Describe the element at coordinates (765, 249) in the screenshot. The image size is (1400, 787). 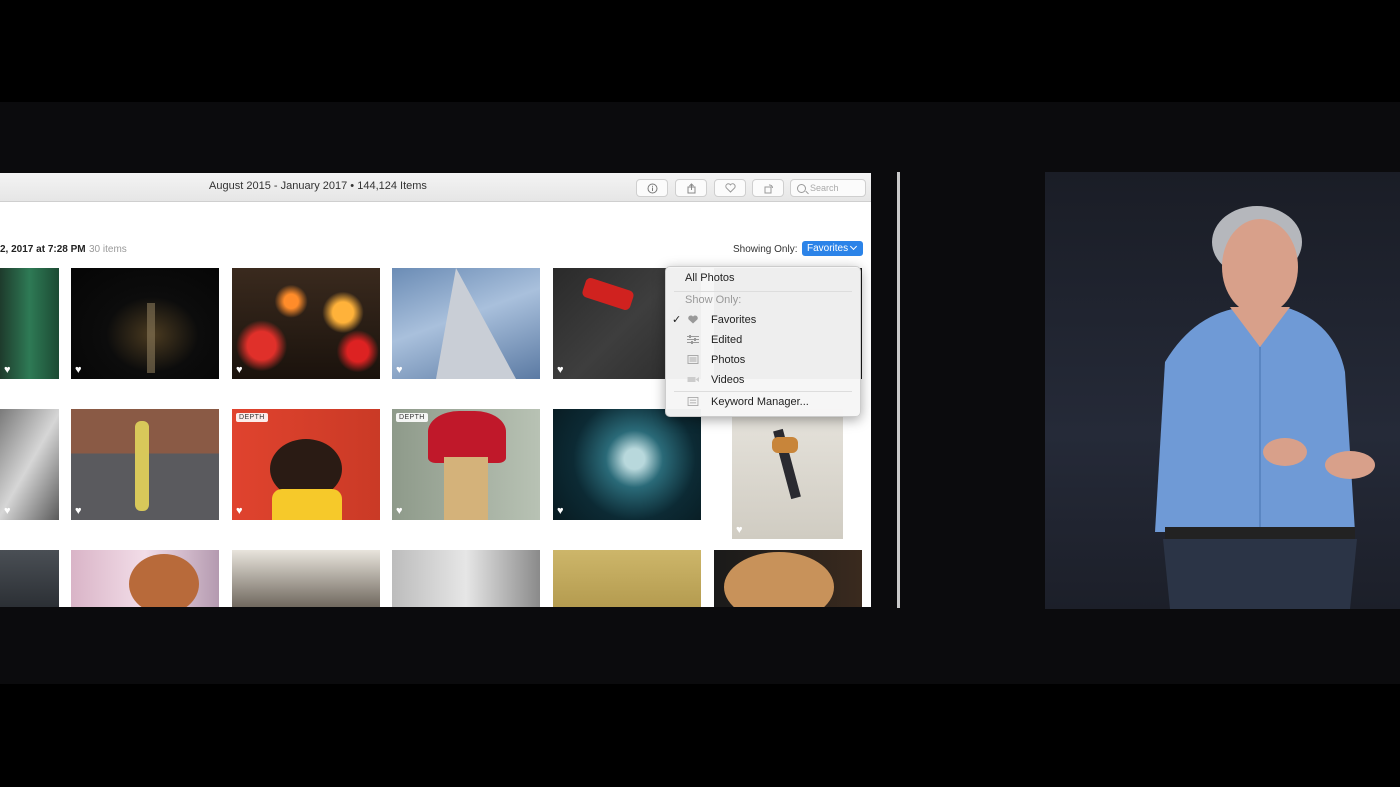
I see `filter-label: Showing Only:` at that location.